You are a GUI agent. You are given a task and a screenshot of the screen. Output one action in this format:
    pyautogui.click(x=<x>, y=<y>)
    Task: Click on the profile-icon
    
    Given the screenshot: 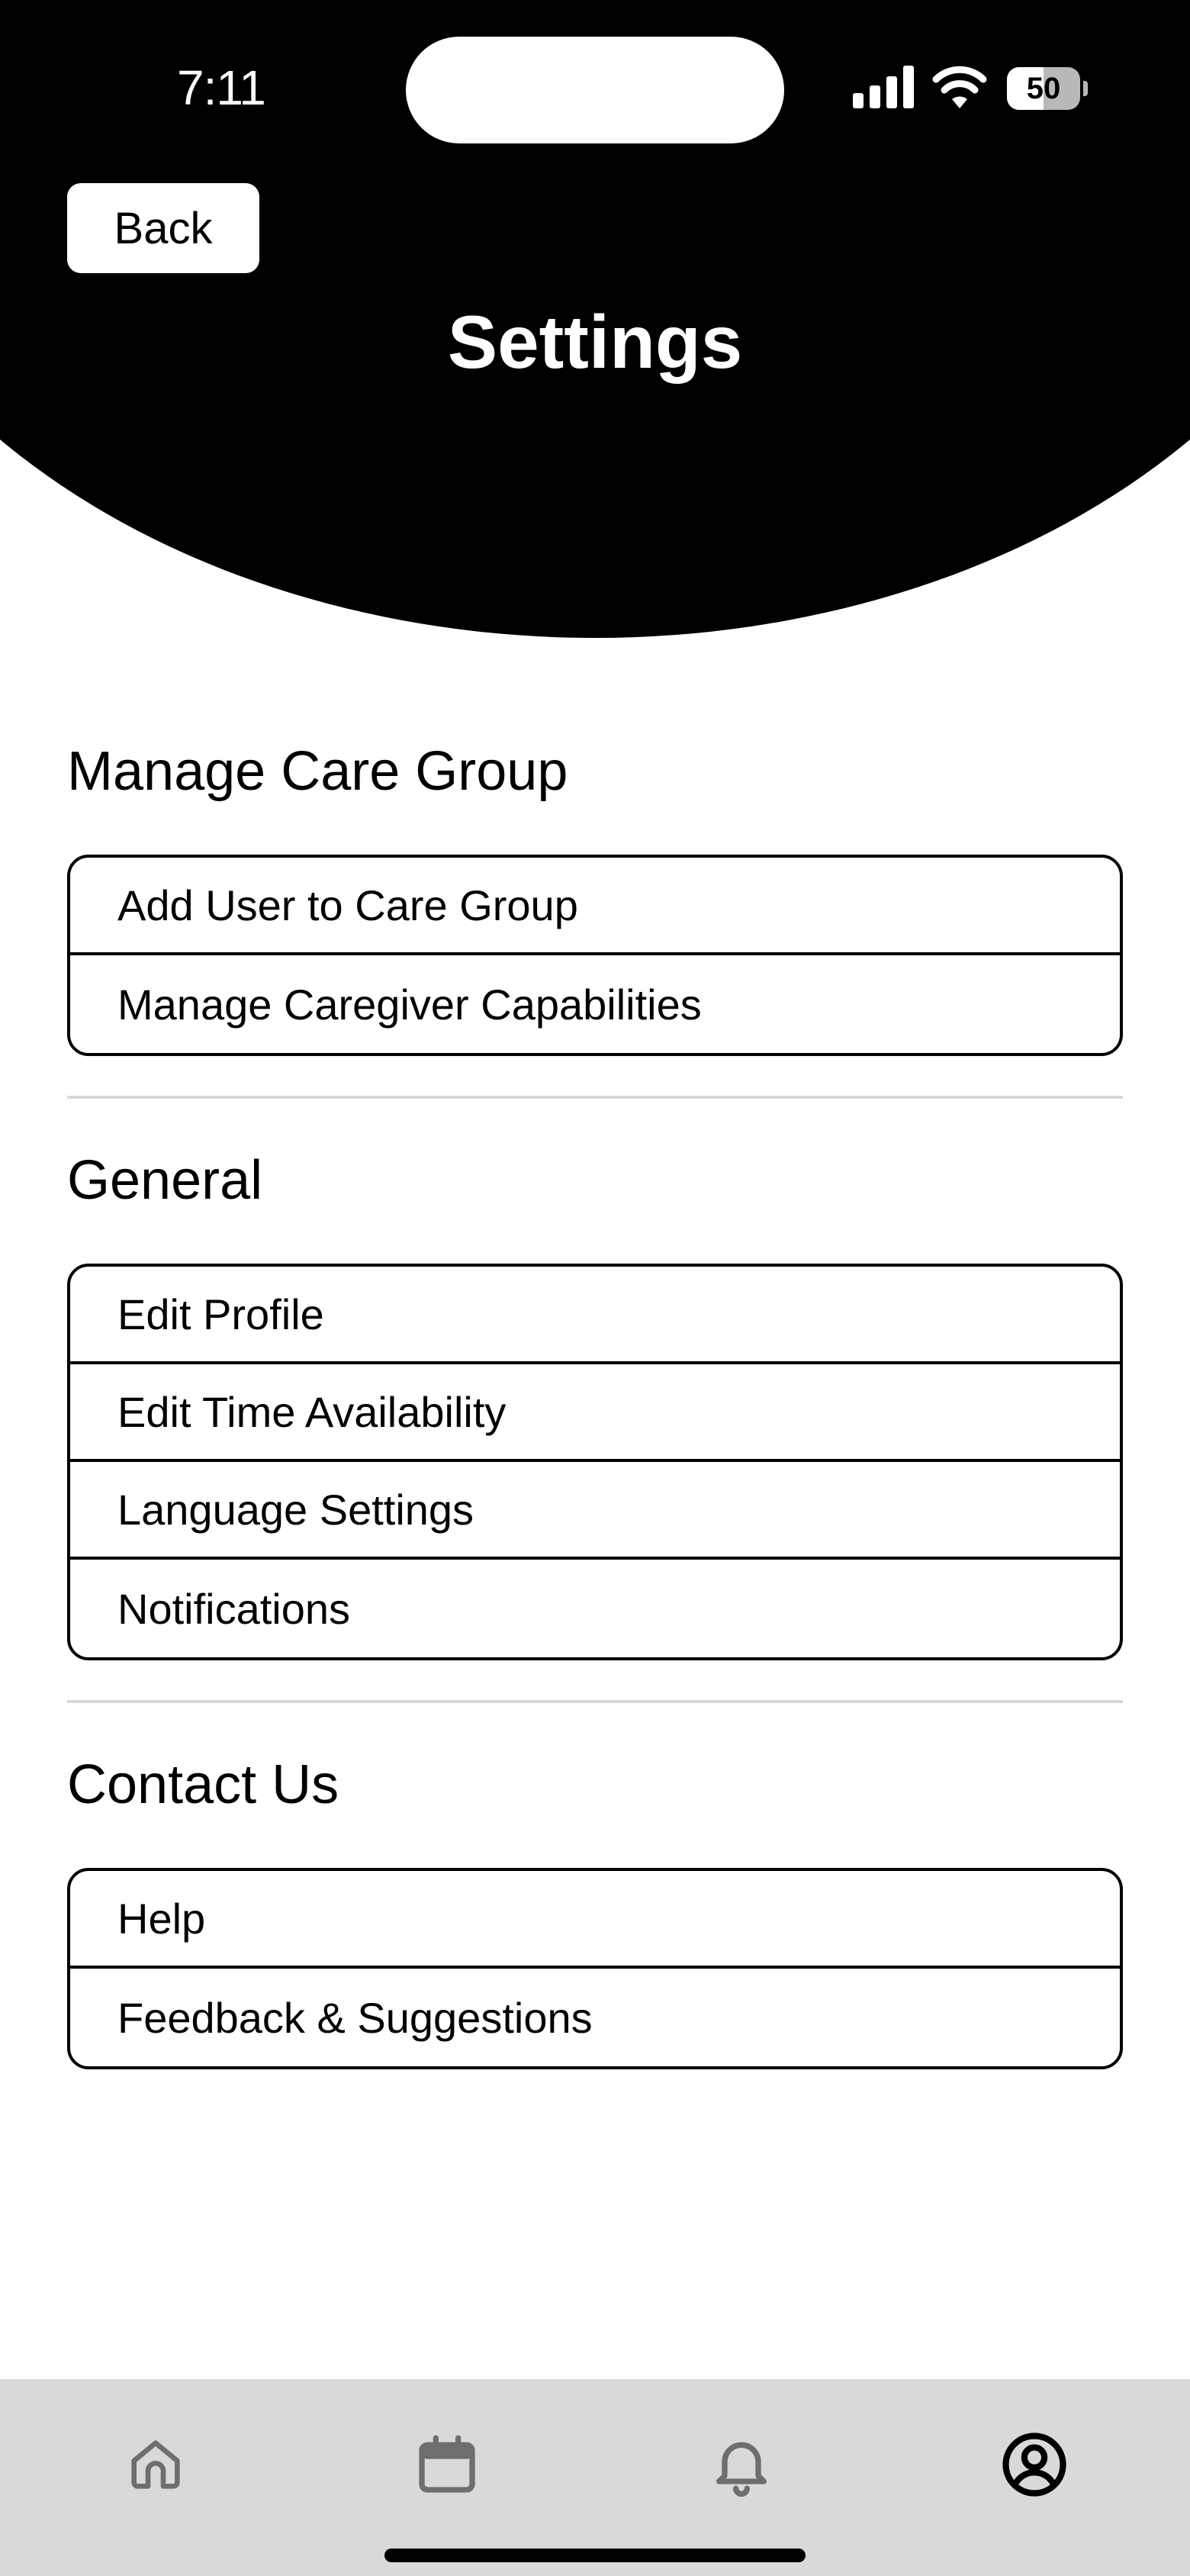 What is the action you would take?
    pyautogui.click(x=1034, y=2465)
    